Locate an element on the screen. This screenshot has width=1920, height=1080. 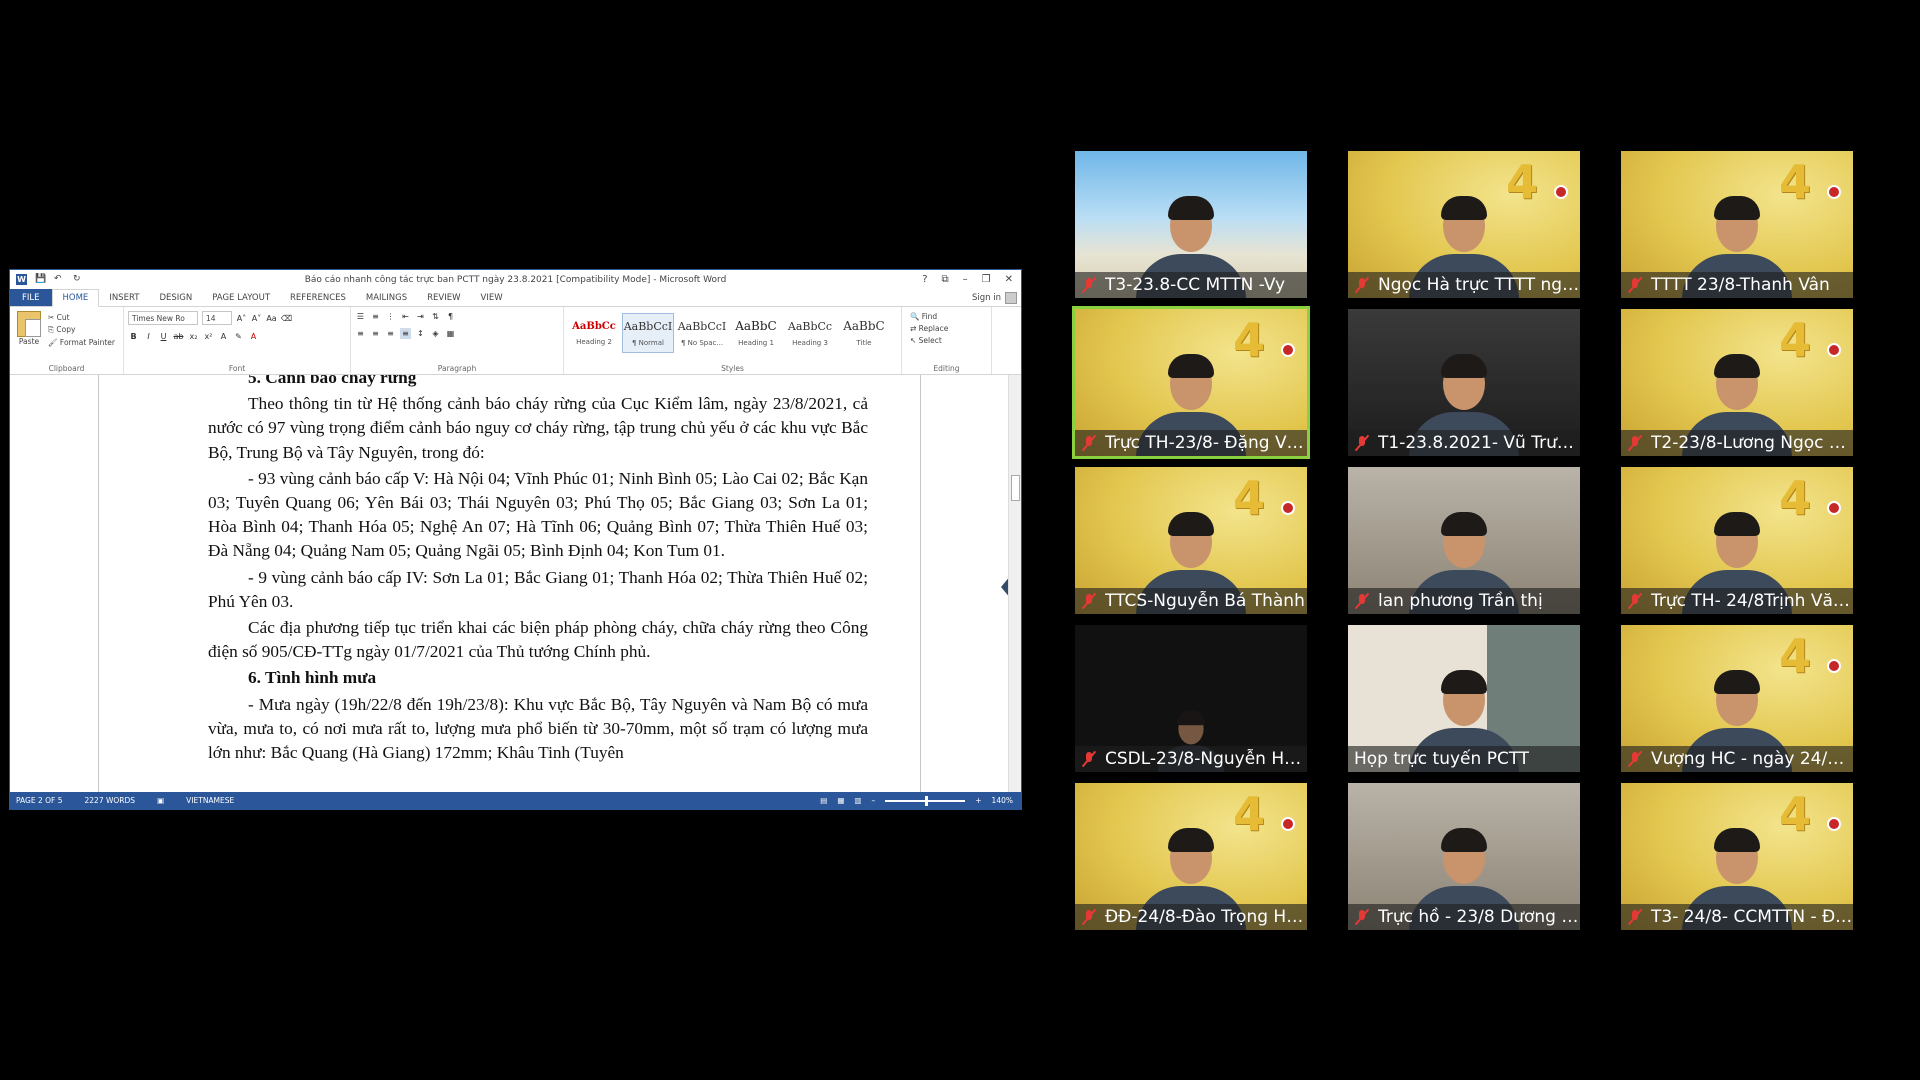
ribbon-display-button: ⧉ is located at coordinates (945, 279).